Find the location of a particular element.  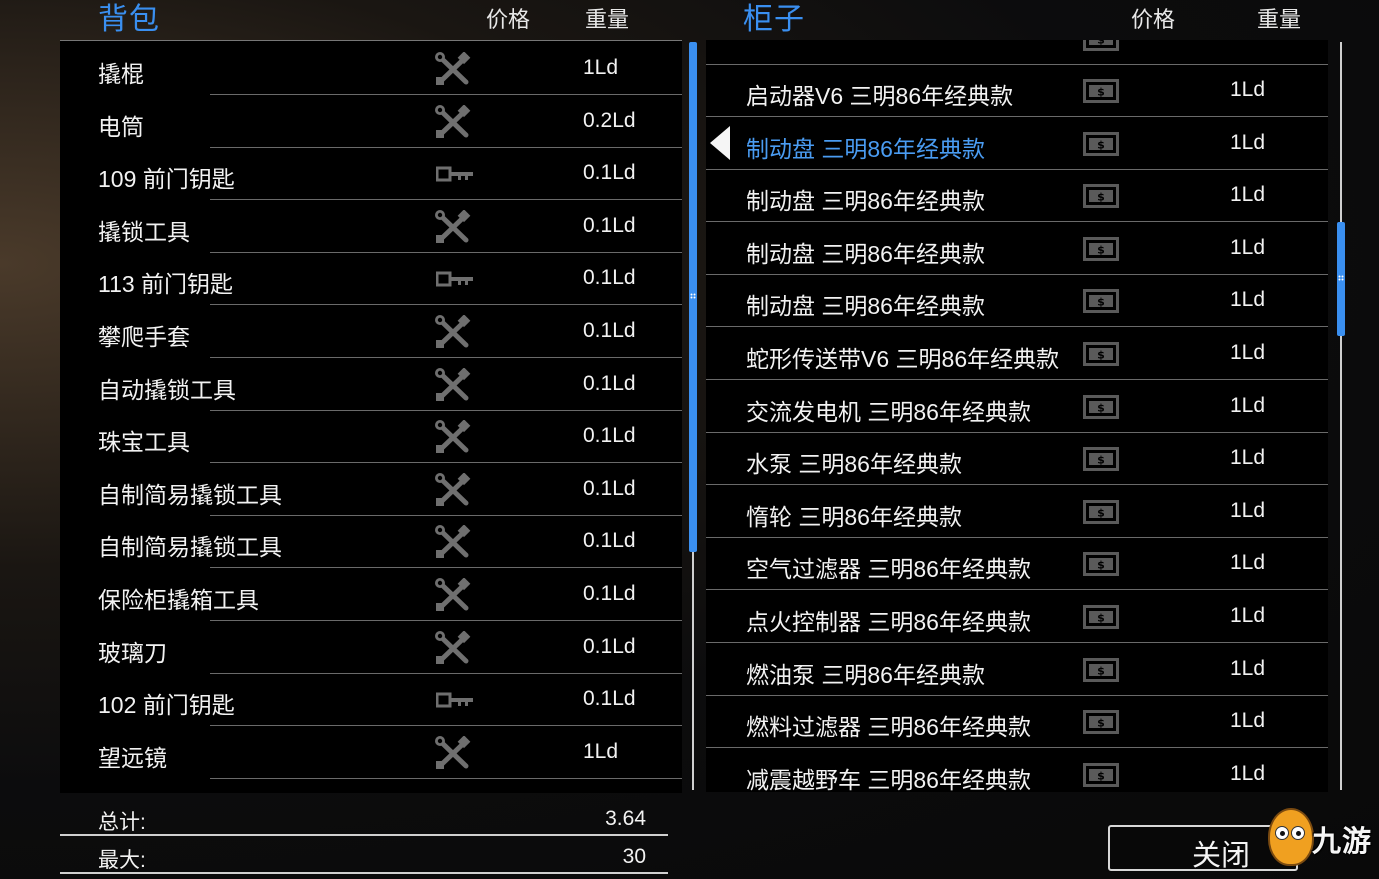

list-item: 保险柜撬箱工具 0.1Ld is located at coordinates (371, 595).